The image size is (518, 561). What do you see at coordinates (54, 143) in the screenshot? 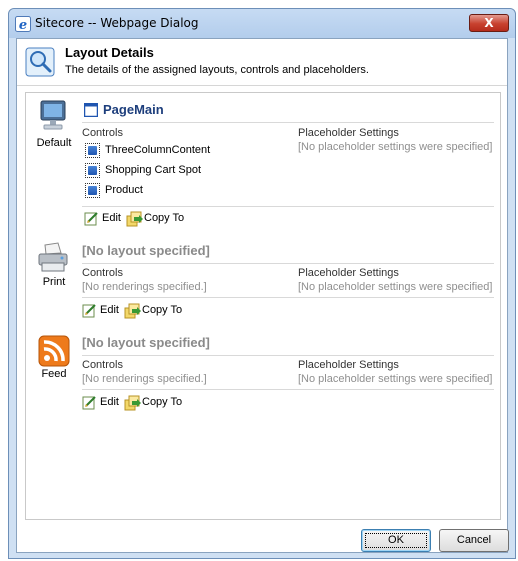
I see `device-label-default: Default` at bounding box center [54, 143].